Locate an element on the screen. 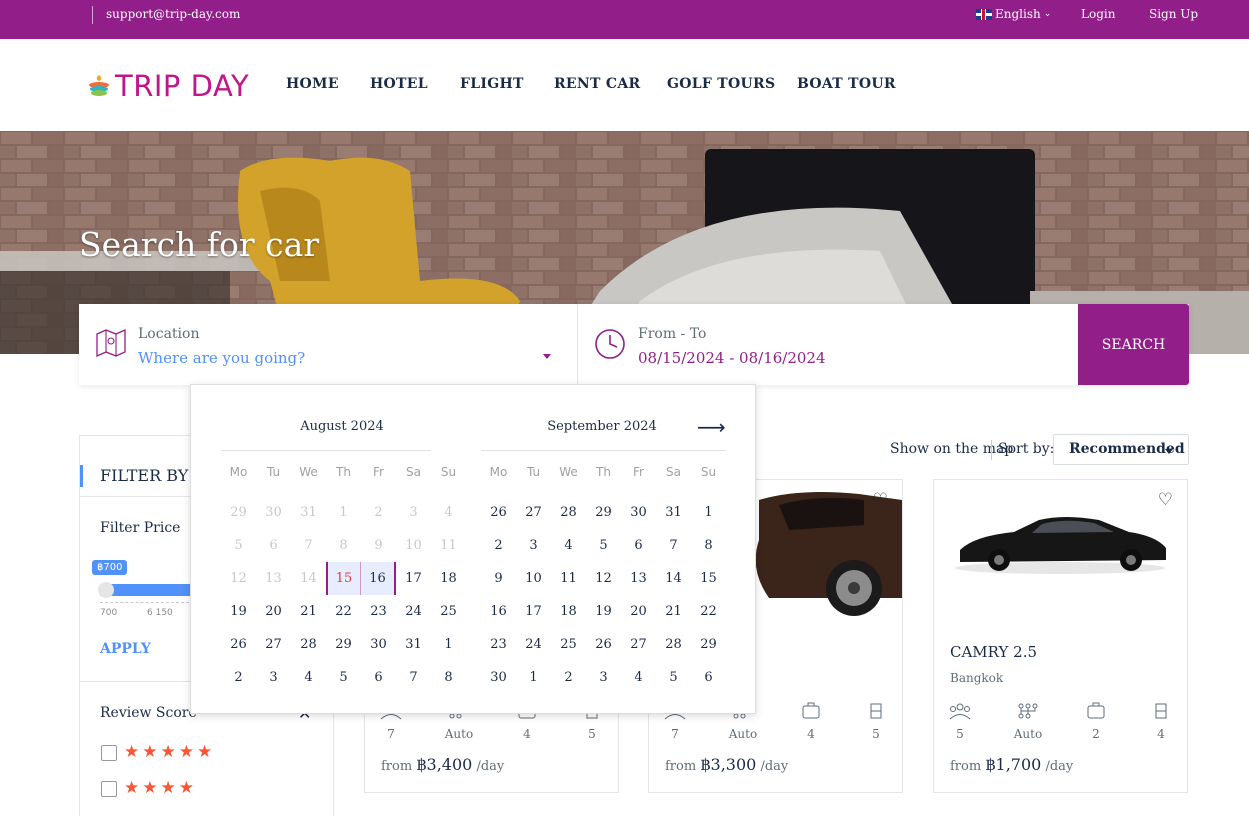 The width and height of the screenshot is (1249, 816). review-5-checkbox is located at coordinates (109, 753).